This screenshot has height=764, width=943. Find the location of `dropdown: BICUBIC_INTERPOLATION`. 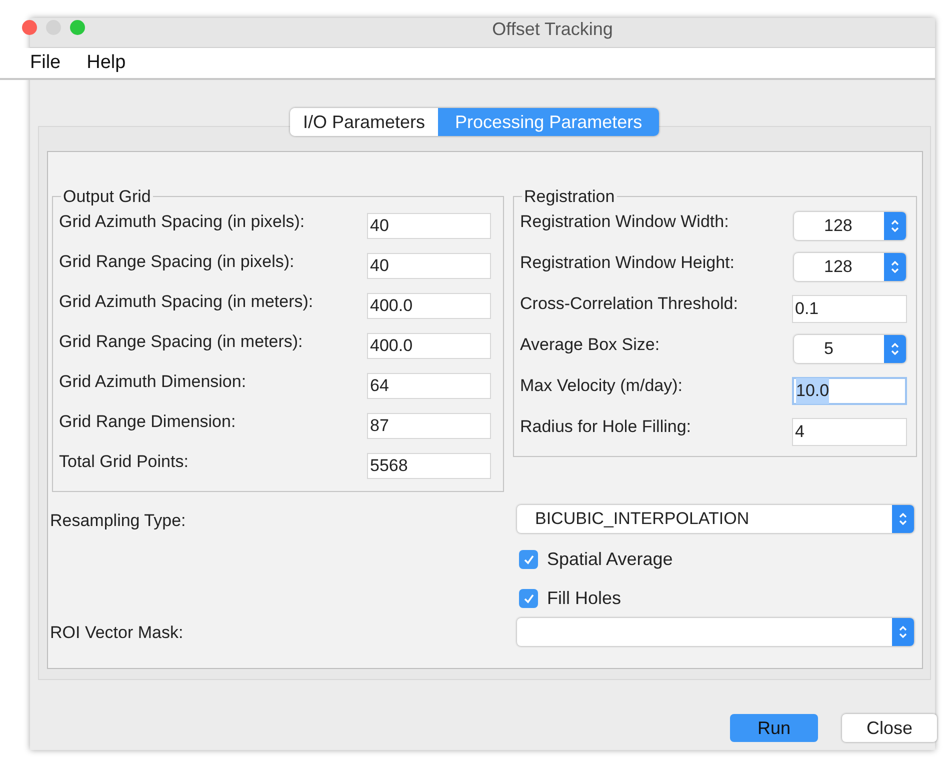

dropdown: BICUBIC_INTERPOLATION is located at coordinates (715, 519).